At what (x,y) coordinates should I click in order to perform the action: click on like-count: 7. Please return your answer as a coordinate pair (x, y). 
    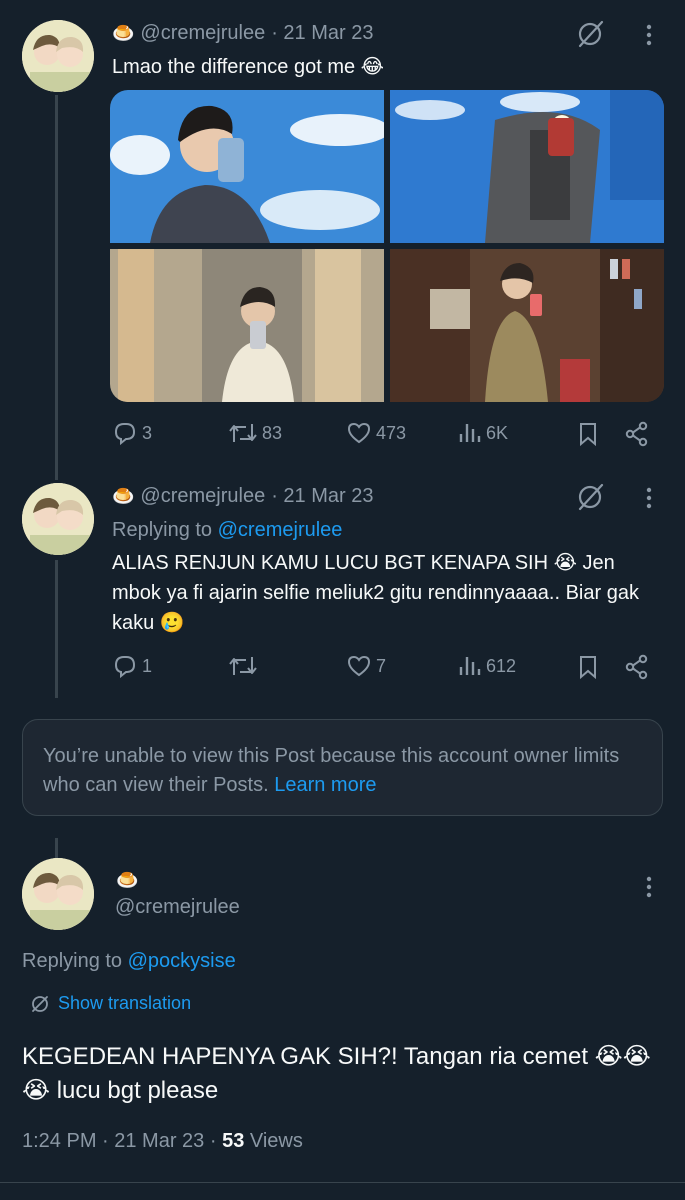
    Looking at the image, I should click on (381, 665).